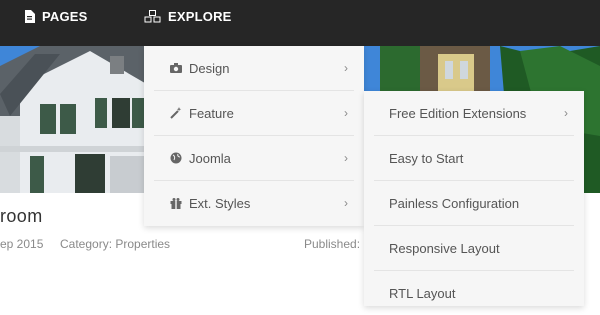  Describe the element at coordinates (152, 16) in the screenshot. I see `cubes-icon` at that location.